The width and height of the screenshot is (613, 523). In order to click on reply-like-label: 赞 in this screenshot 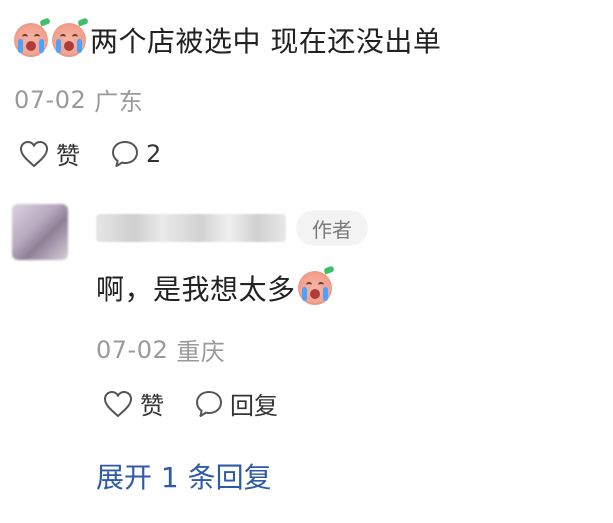, I will do `click(152, 406)`.